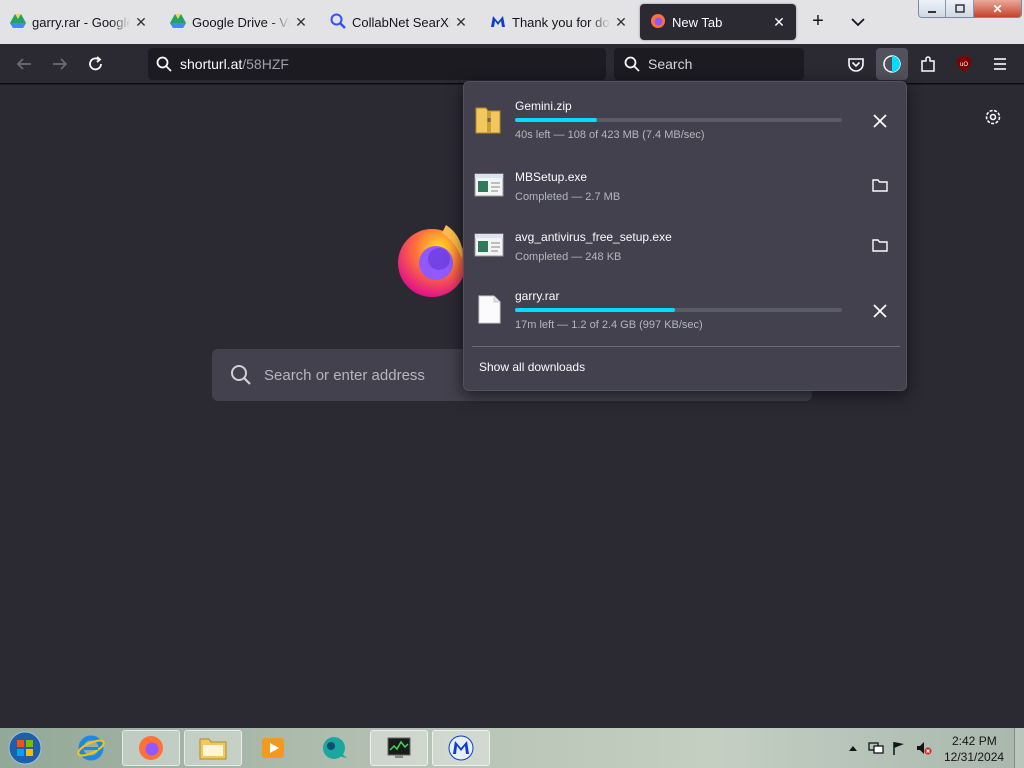  Describe the element at coordinates (532, 367) in the screenshot. I see `show-all-downloads-link: Show all downloads` at that location.